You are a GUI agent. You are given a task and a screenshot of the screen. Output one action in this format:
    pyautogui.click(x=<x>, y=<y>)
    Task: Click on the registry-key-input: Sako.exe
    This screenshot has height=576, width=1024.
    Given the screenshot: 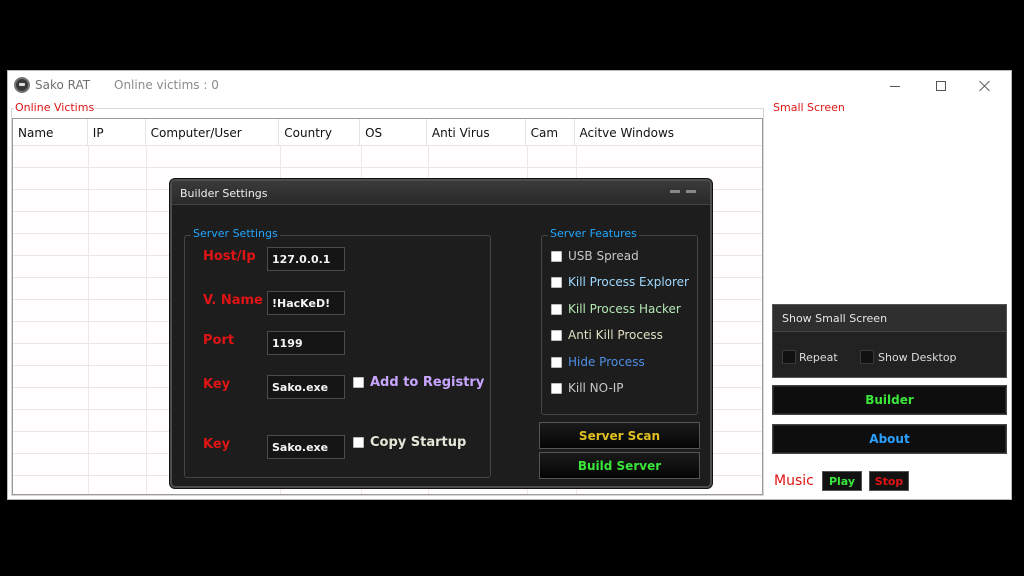 What is the action you would take?
    pyautogui.click(x=306, y=387)
    